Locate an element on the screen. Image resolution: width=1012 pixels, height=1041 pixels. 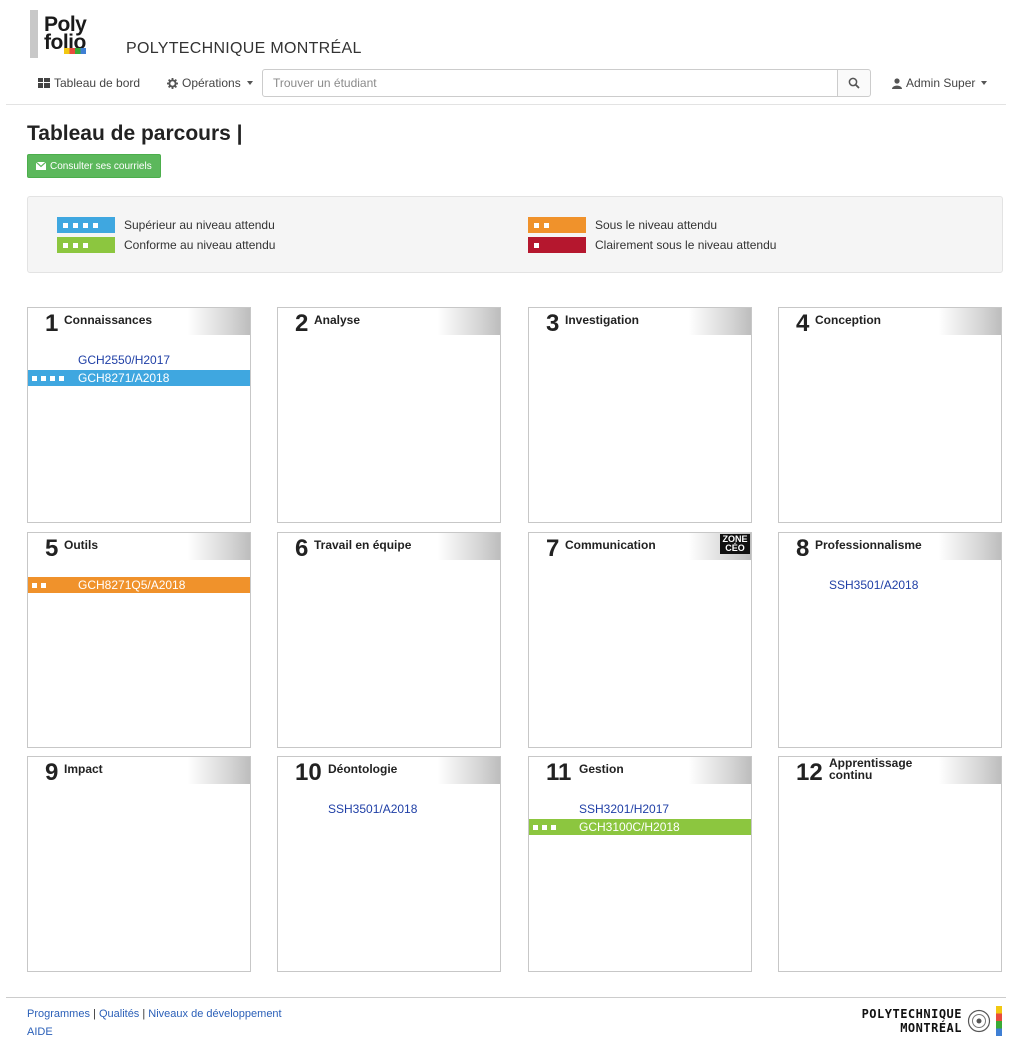
quality-card: 12 Apprentissage continu is located at coordinates (890, 864).